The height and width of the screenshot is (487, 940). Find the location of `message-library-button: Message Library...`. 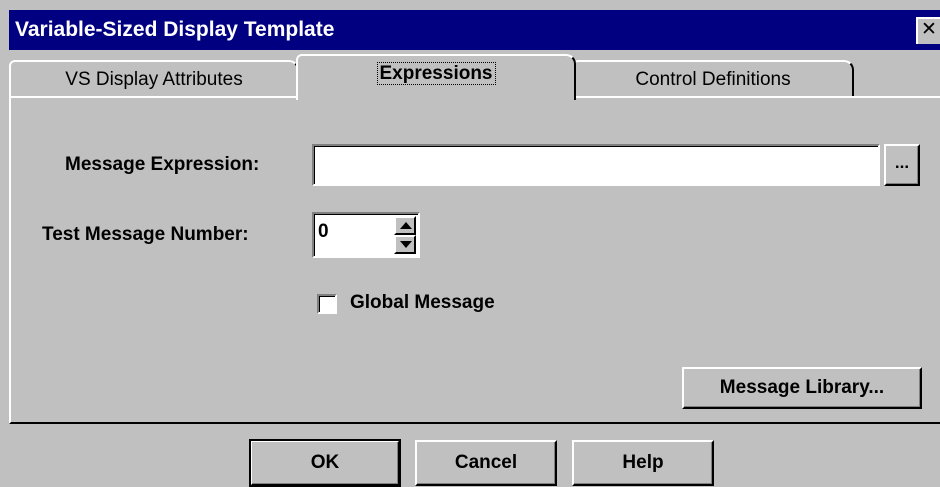

message-library-button: Message Library... is located at coordinates (802, 388).